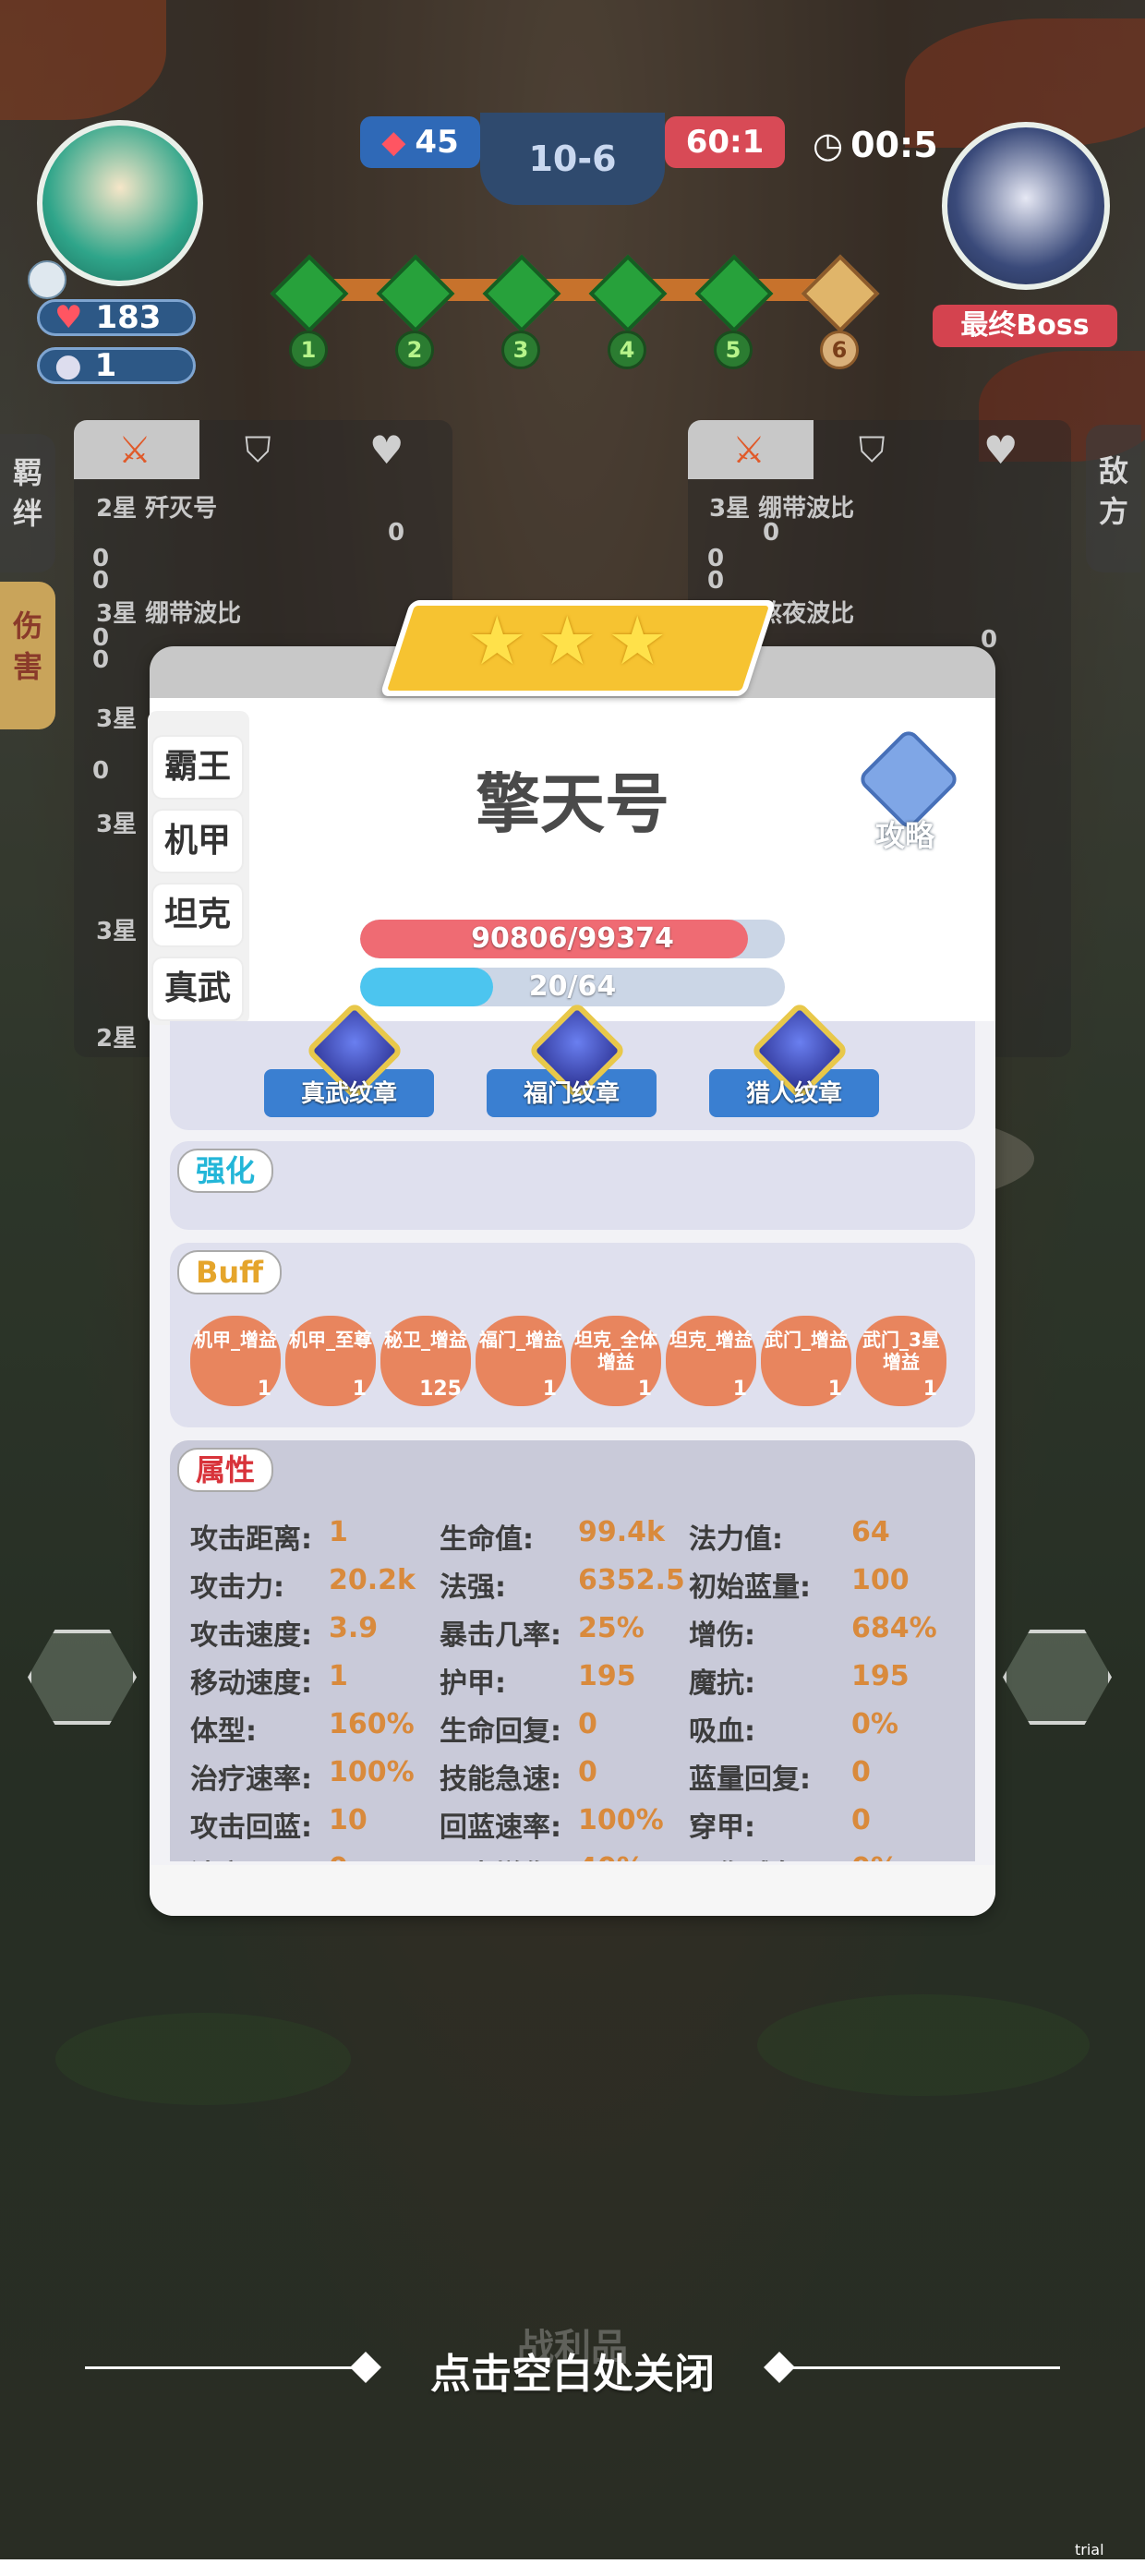 This screenshot has width=1145, height=2576. I want to click on attribute-label: 生命回复:, so click(501, 1731).